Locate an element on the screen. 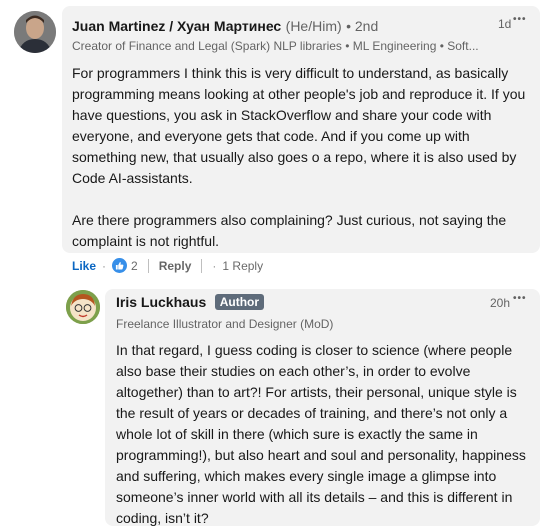 This screenshot has height=532, width=551. avatar-juan-martinez is located at coordinates (35, 32).